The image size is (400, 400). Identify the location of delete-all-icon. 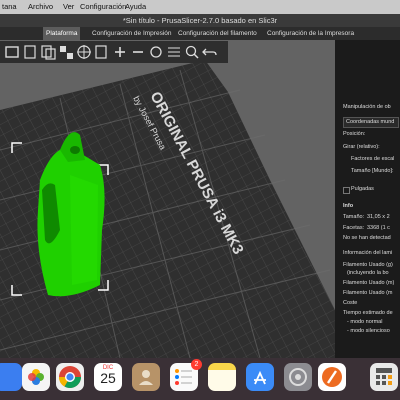
(48, 52).